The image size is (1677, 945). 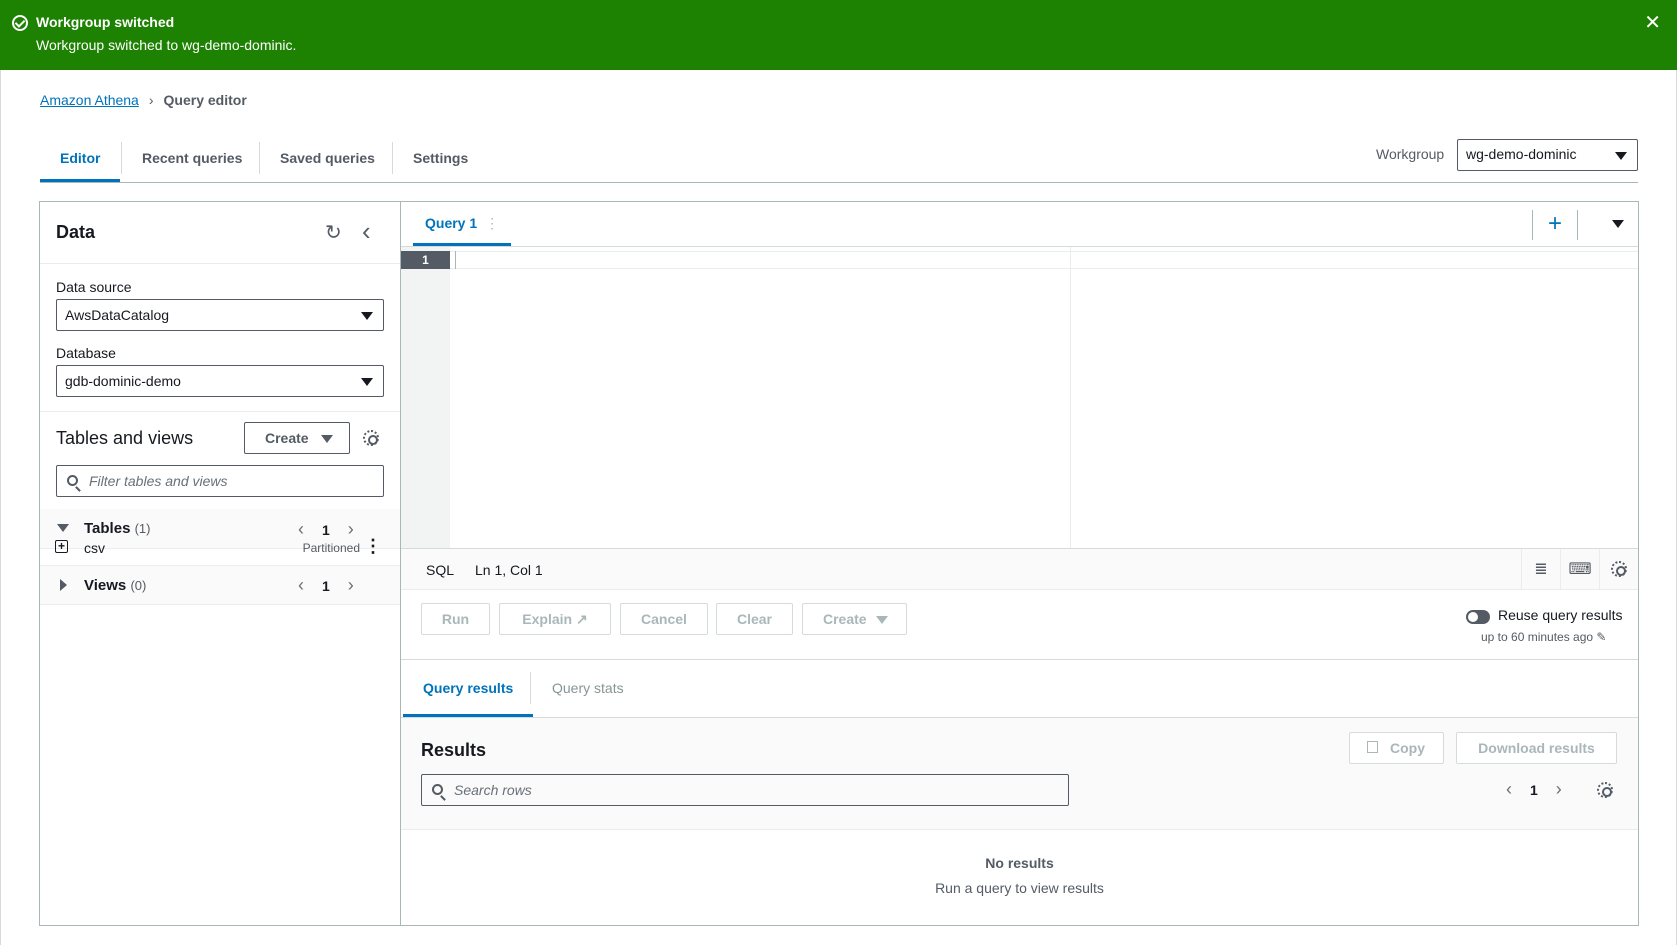 I want to click on filter-tables-input: Filter tables and views, so click(x=220, y=481).